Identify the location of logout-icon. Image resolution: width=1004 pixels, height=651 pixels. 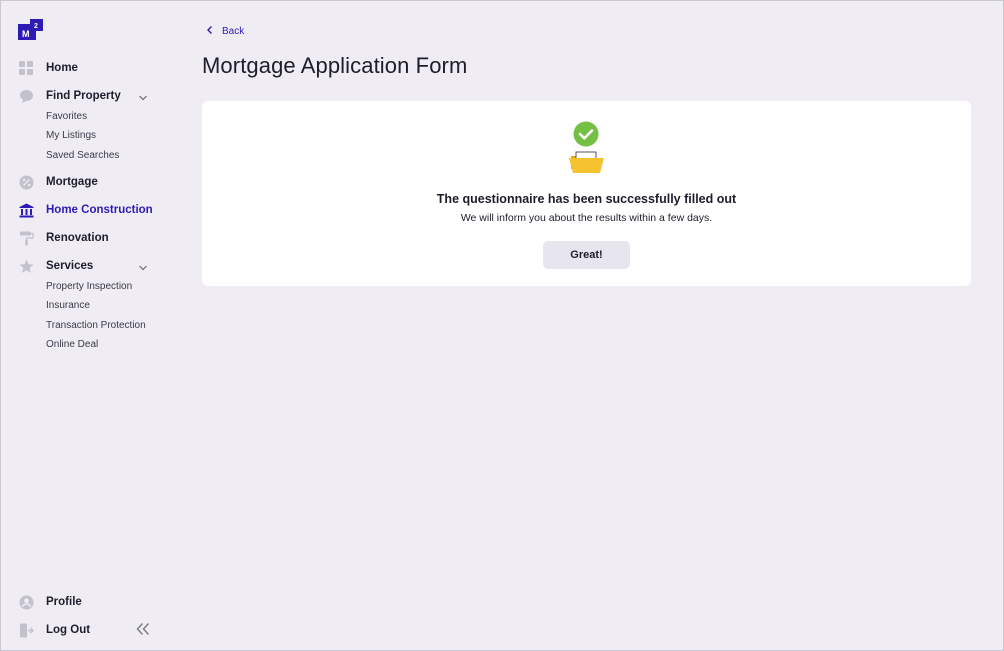
(26, 630).